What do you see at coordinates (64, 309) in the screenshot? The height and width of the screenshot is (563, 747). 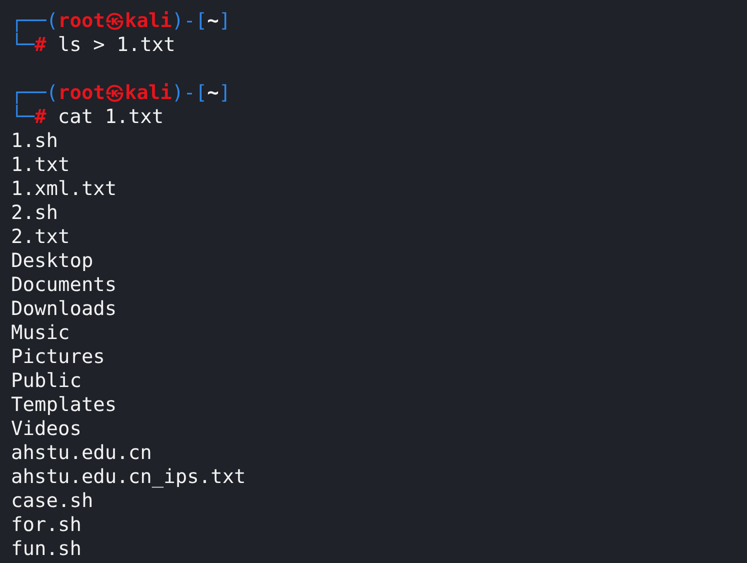 I see `output-line: Downloads` at bounding box center [64, 309].